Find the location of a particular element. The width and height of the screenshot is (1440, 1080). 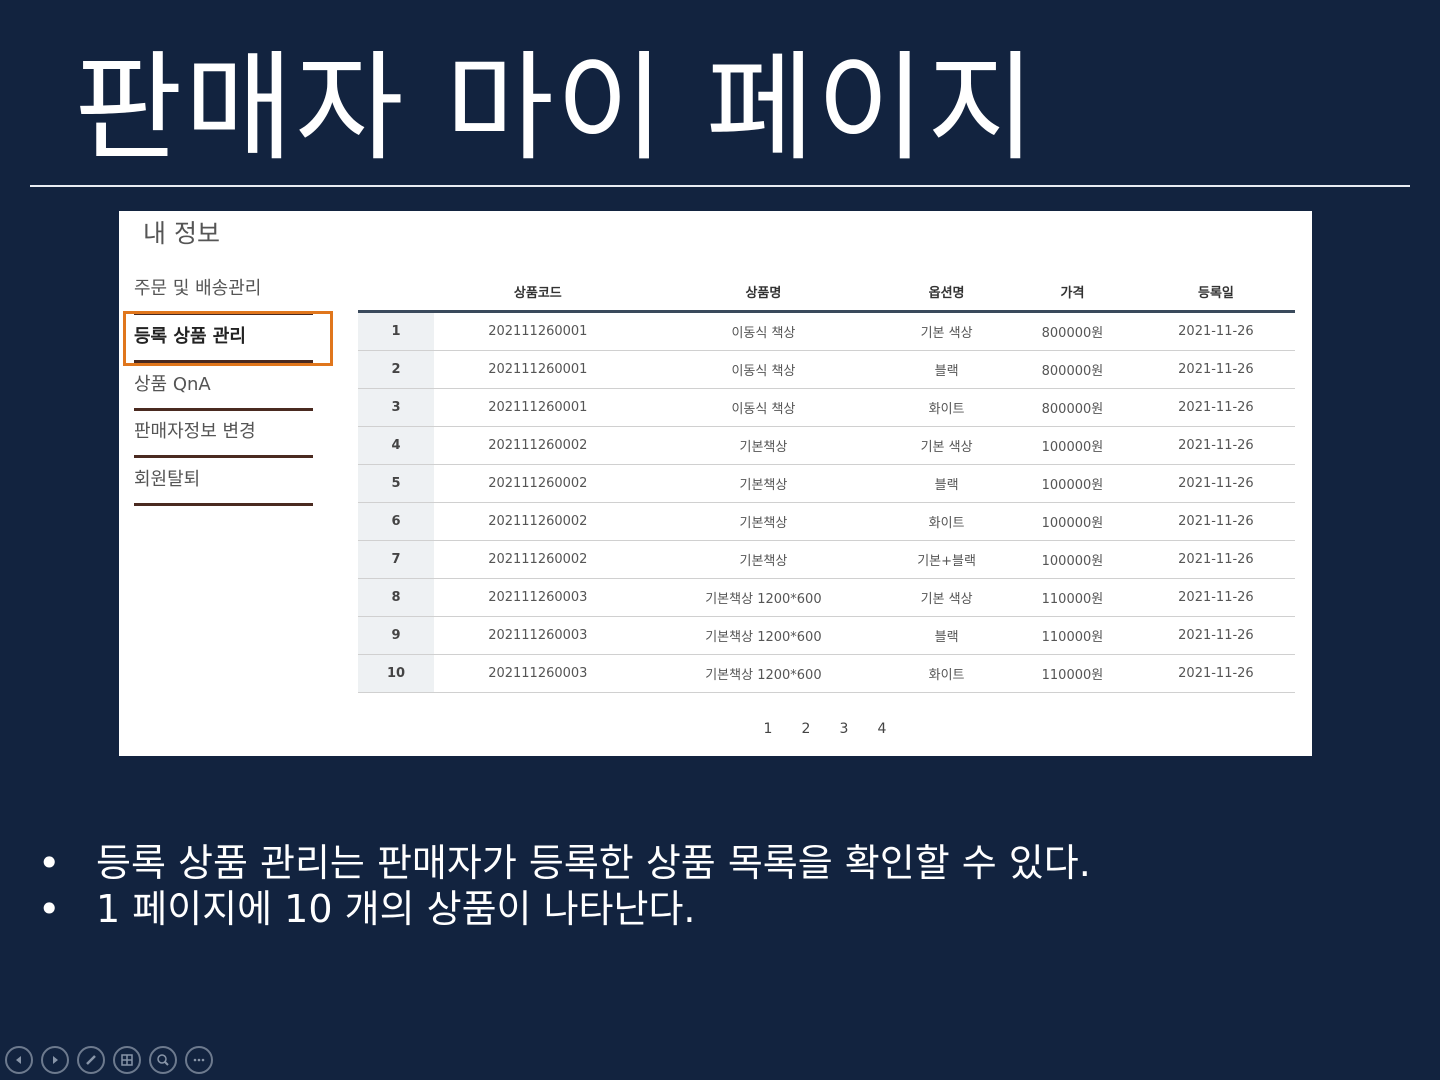

pagination: 1234 is located at coordinates (825, 729).